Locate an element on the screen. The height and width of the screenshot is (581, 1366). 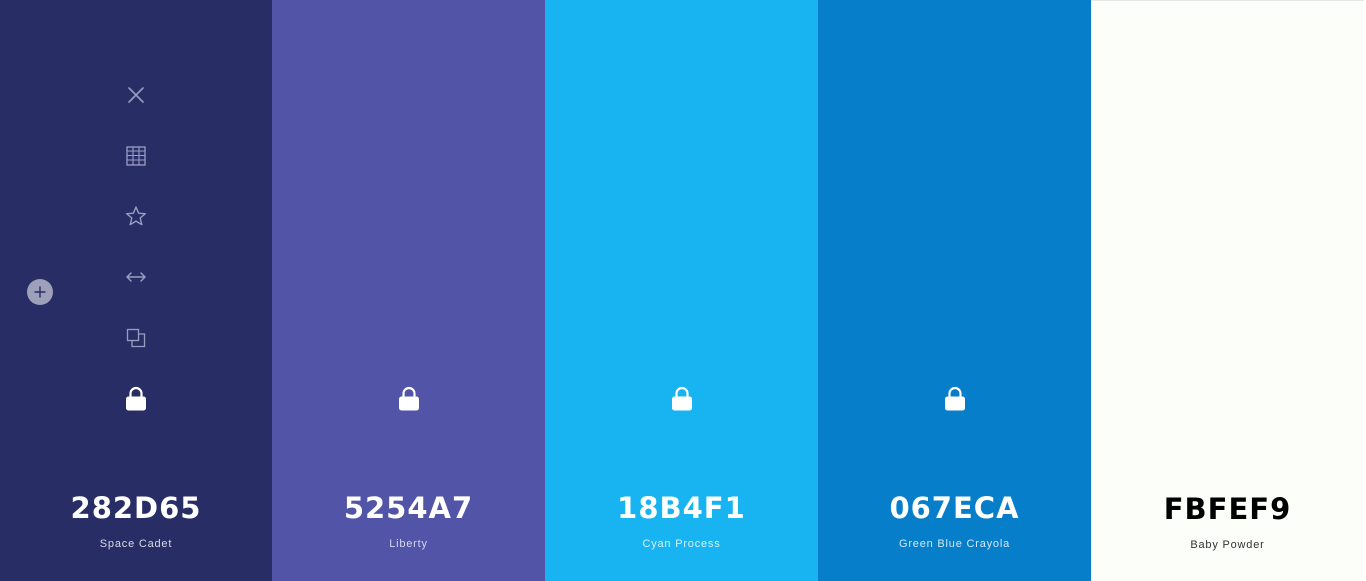
view-shades-button is located at coordinates (136, 156).